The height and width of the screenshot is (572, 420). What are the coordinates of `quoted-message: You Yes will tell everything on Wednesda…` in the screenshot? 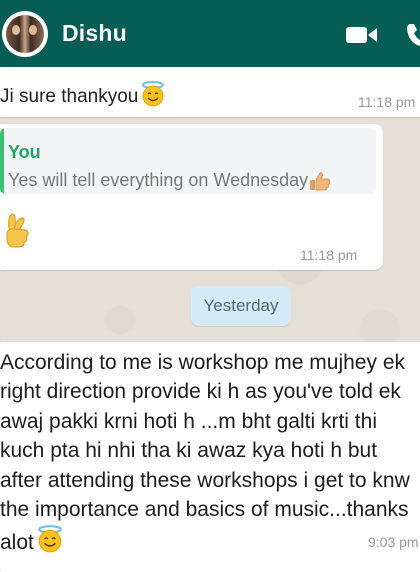 It's located at (188, 161).